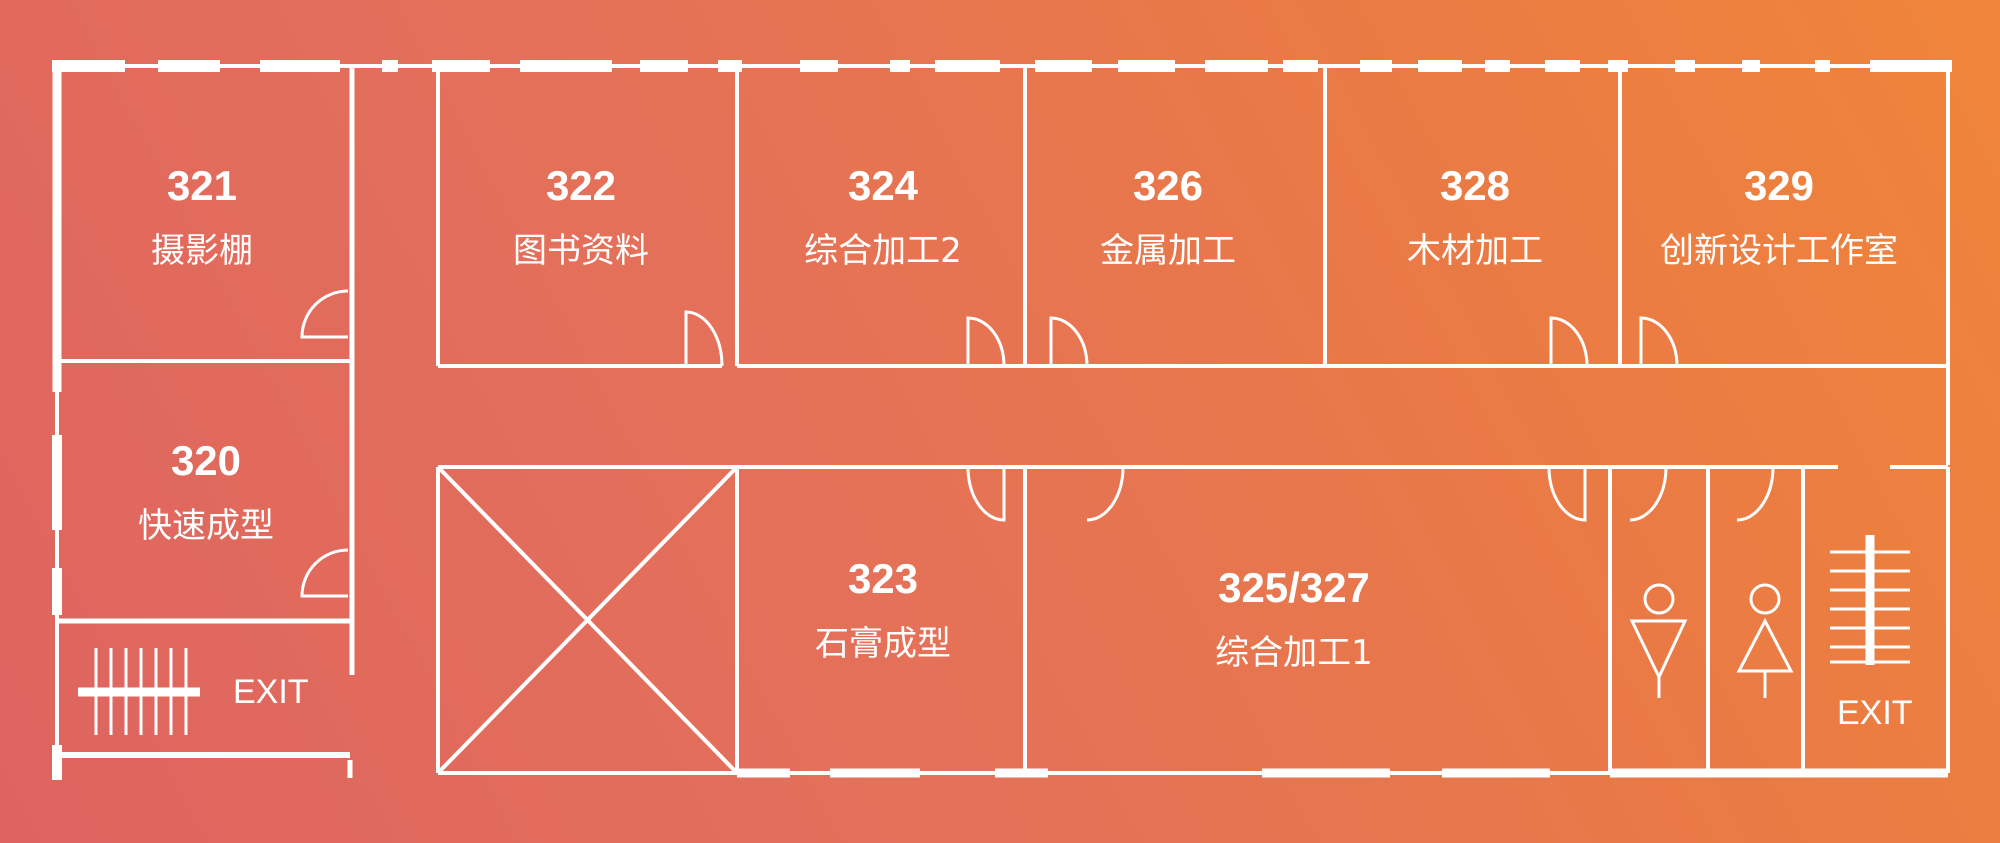 This screenshot has height=843, width=2000. What do you see at coordinates (202, 185) in the screenshot?
I see `room-number: 321` at bounding box center [202, 185].